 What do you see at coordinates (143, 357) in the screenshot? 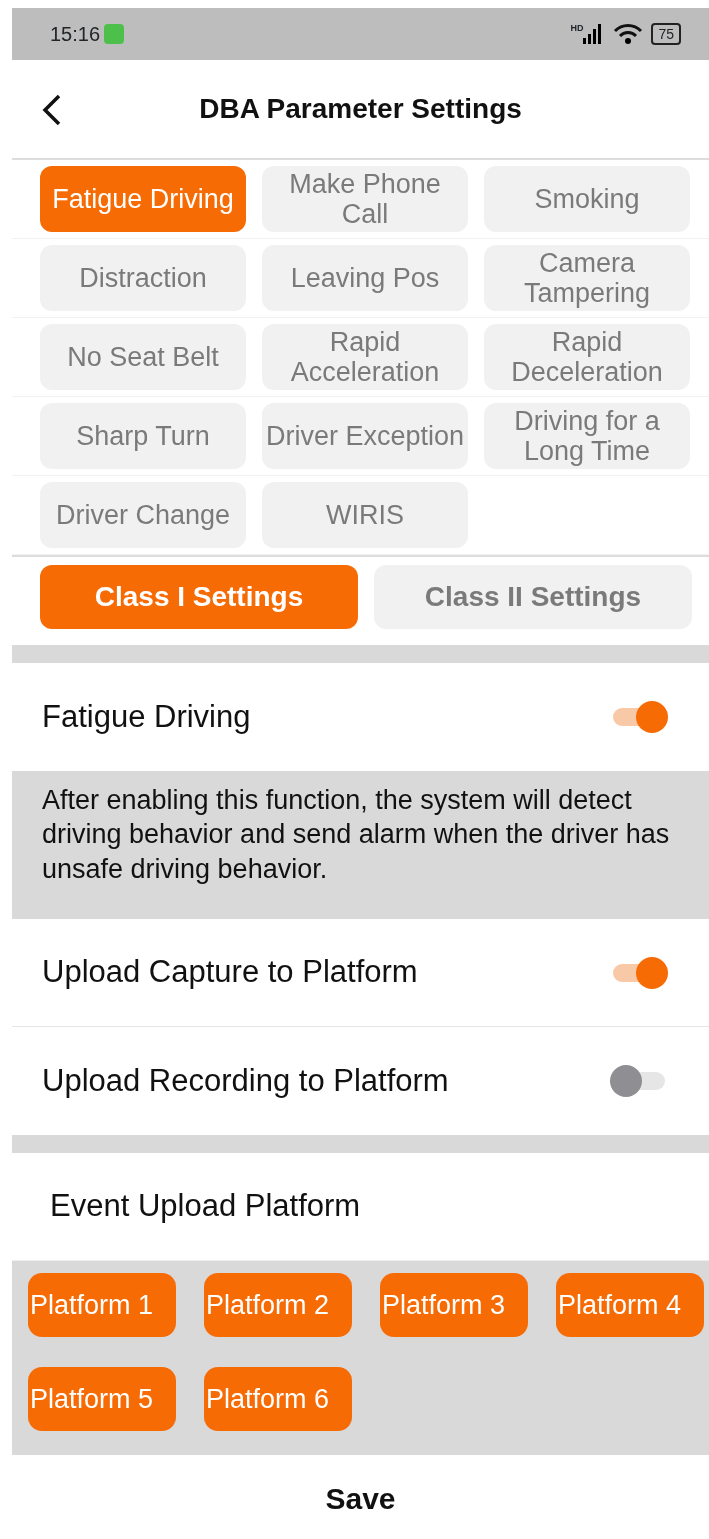
I see `event-type-button: No Seat Belt` at bounding box center [143, 357].